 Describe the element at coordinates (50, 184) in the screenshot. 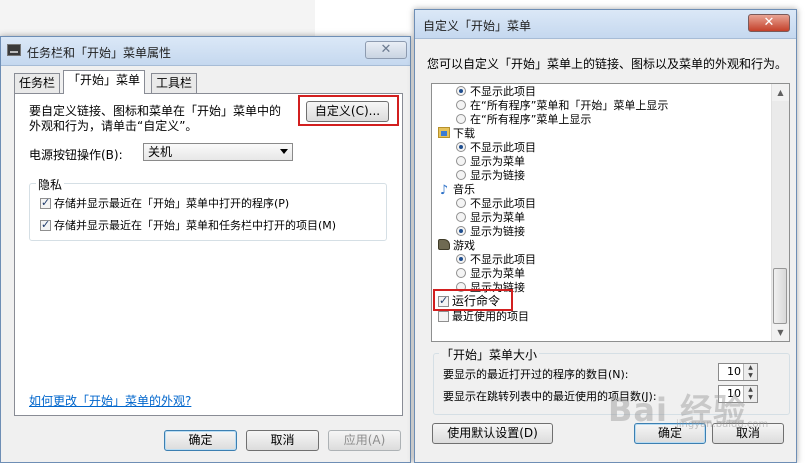

I see `privacy-group-label: 隐私` at that location.